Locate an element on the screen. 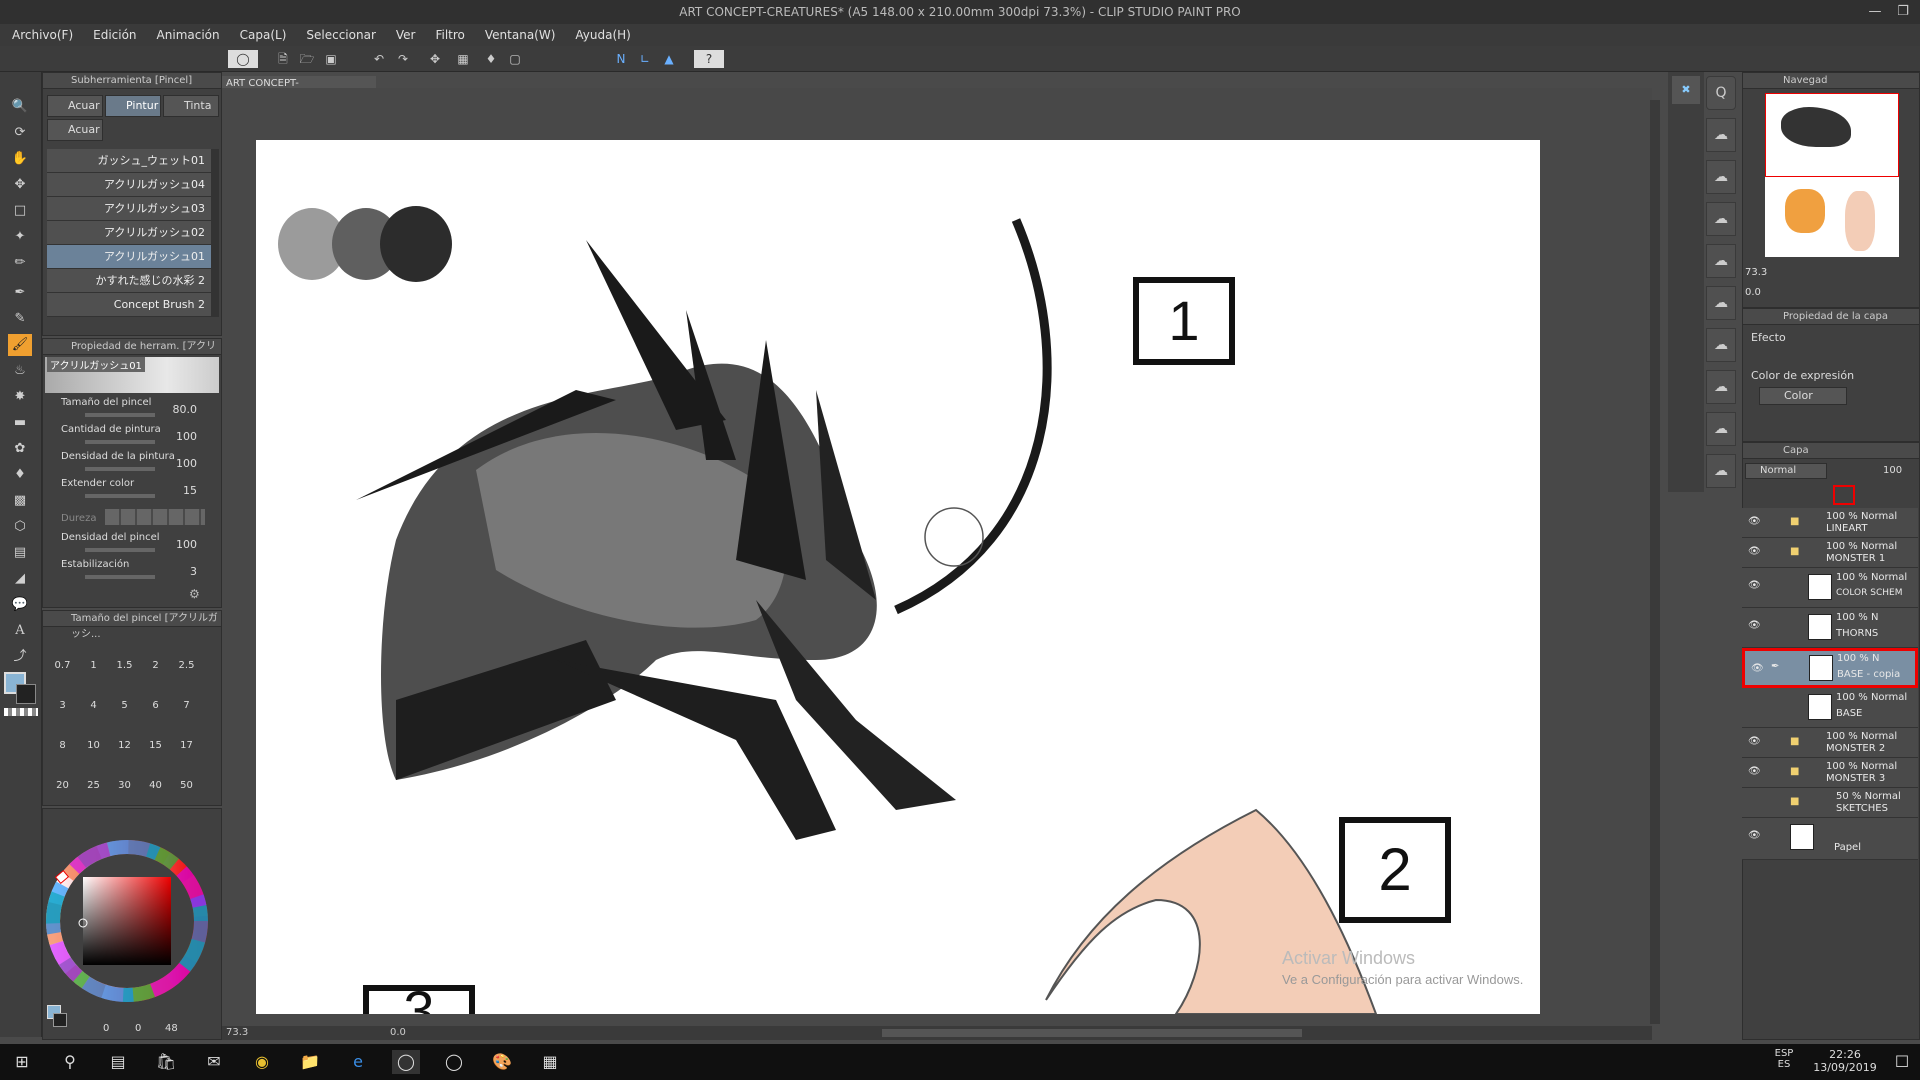 The width and height of the screenshot is (1920, 1080). crop-icon: ▢ is located at coordinates (515, 59).